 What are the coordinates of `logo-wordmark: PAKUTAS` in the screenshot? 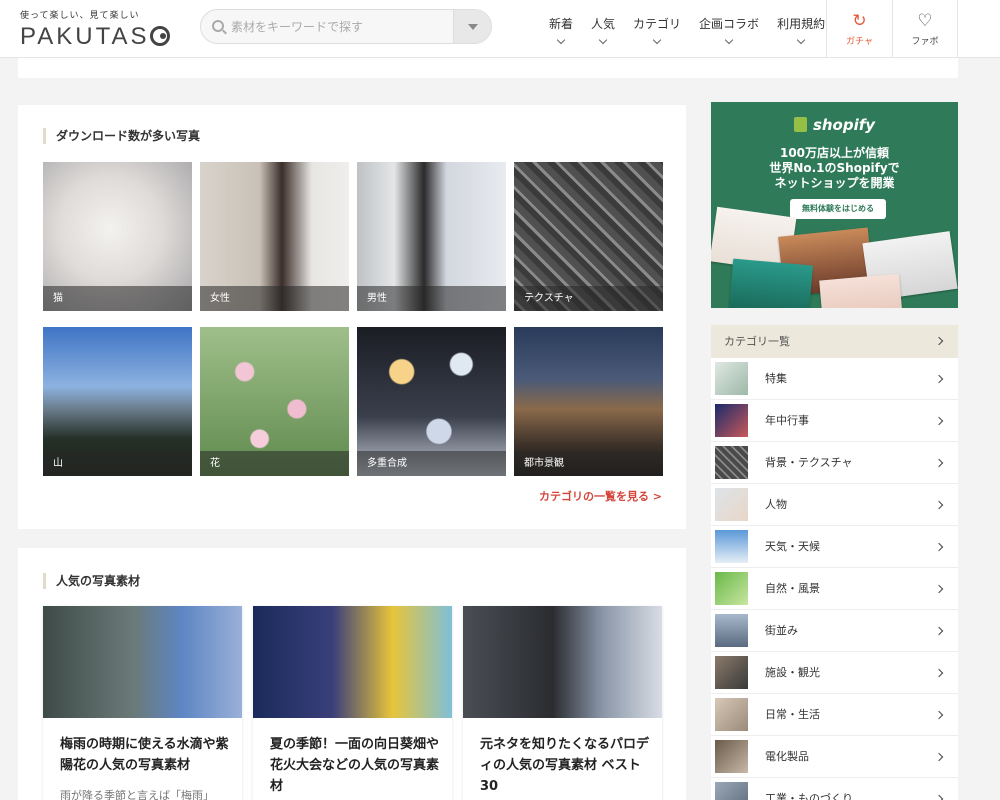 It's located at (101, 37).